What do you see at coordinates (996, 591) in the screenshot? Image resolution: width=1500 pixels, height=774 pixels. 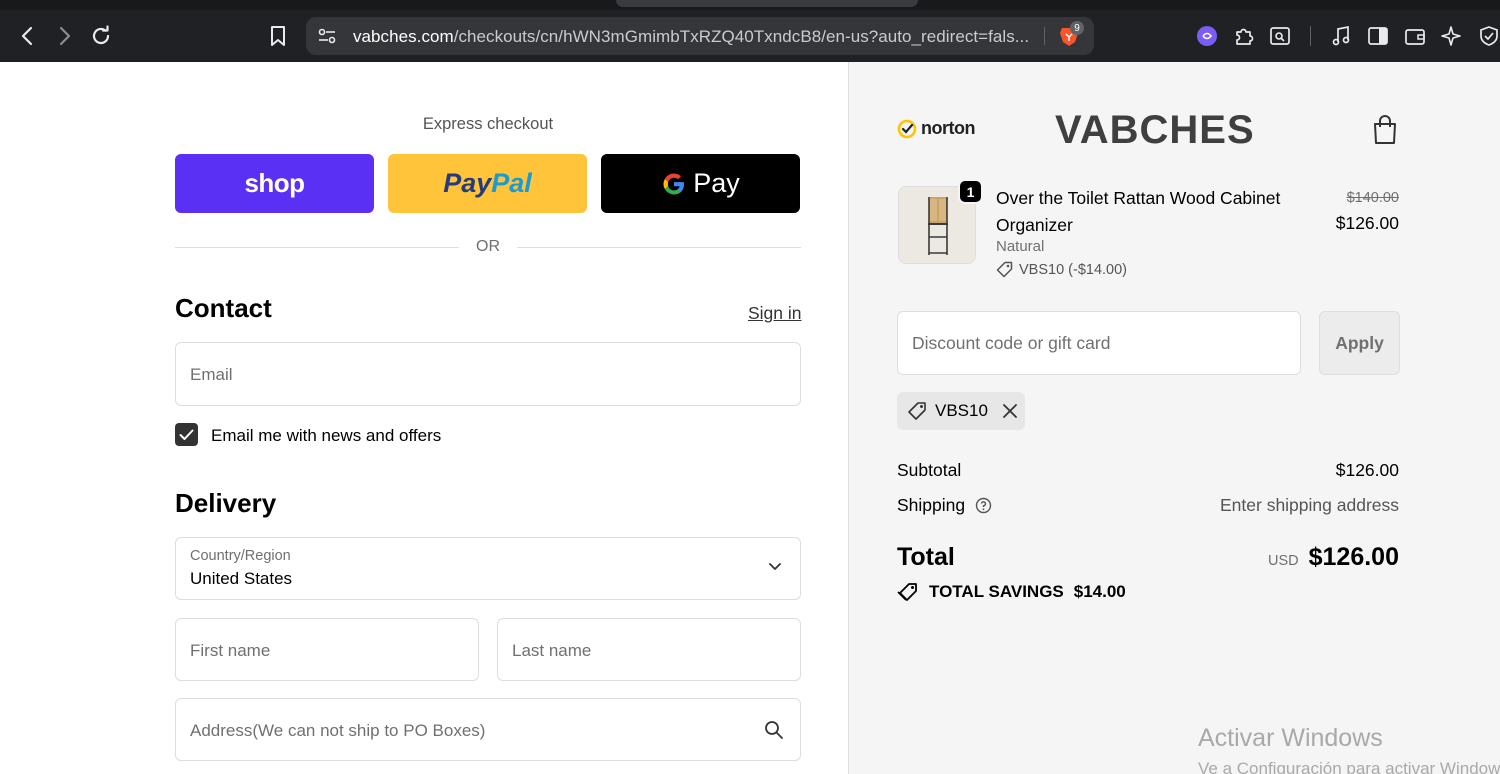 I see `savings-label: TOTAL SAVINGS` at bounding box center [996, 591].